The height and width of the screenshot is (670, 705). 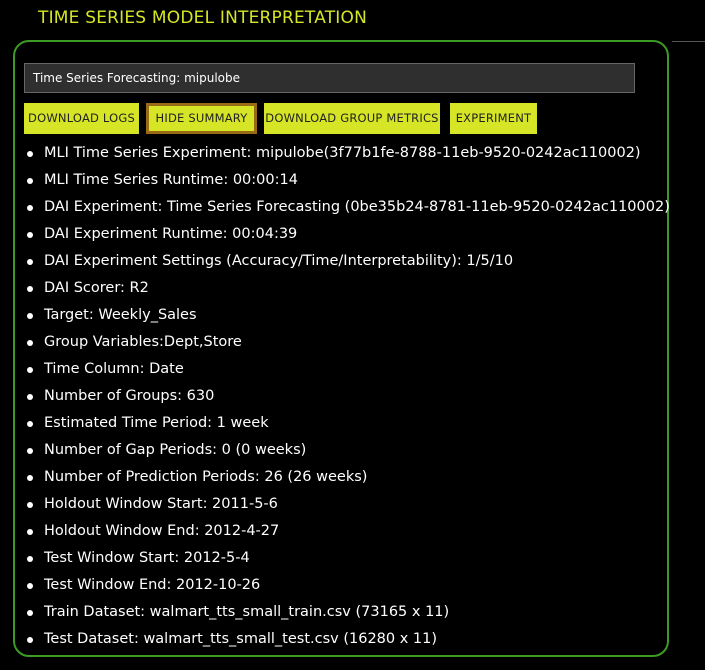 What do you see at coordinates (344, 369) in the screenshot?
I see `list-item: Time Column: Date` at bounding box center [344, 369].